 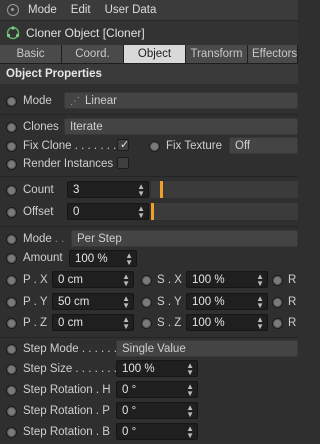 What do you see at coordinates (129, 390) in the screenshot?
I see `step-rot-h-value: 0 °` at bounding box center [129, 390].